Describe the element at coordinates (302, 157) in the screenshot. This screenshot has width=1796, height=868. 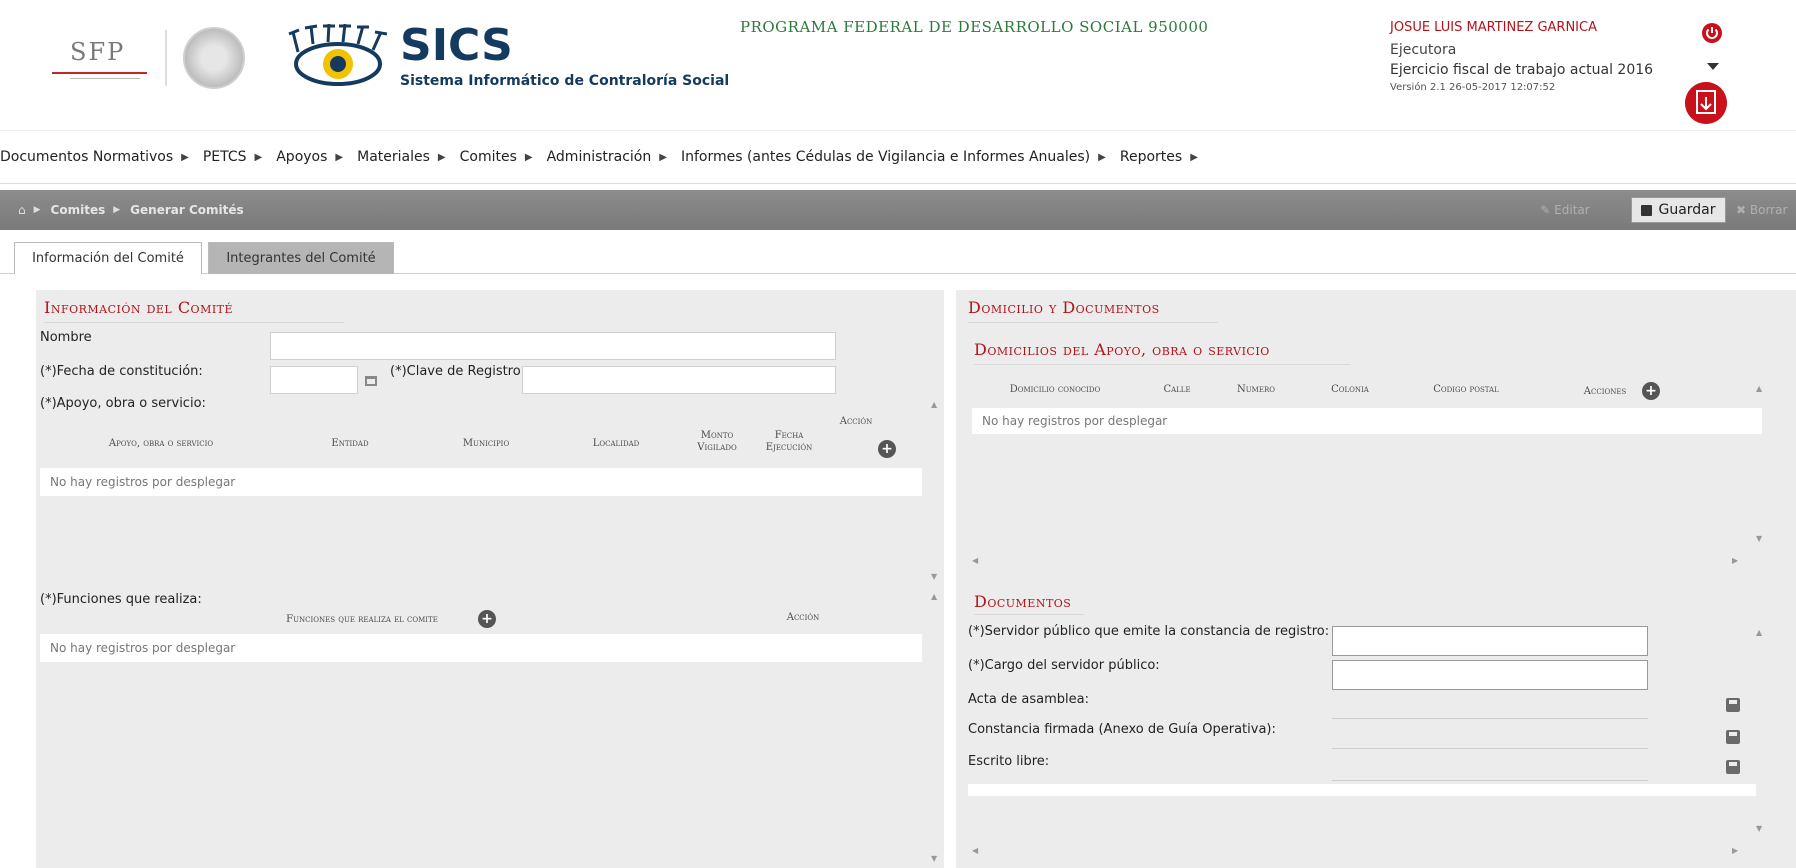
I see `menu-item-label: Apoyos` at that location.